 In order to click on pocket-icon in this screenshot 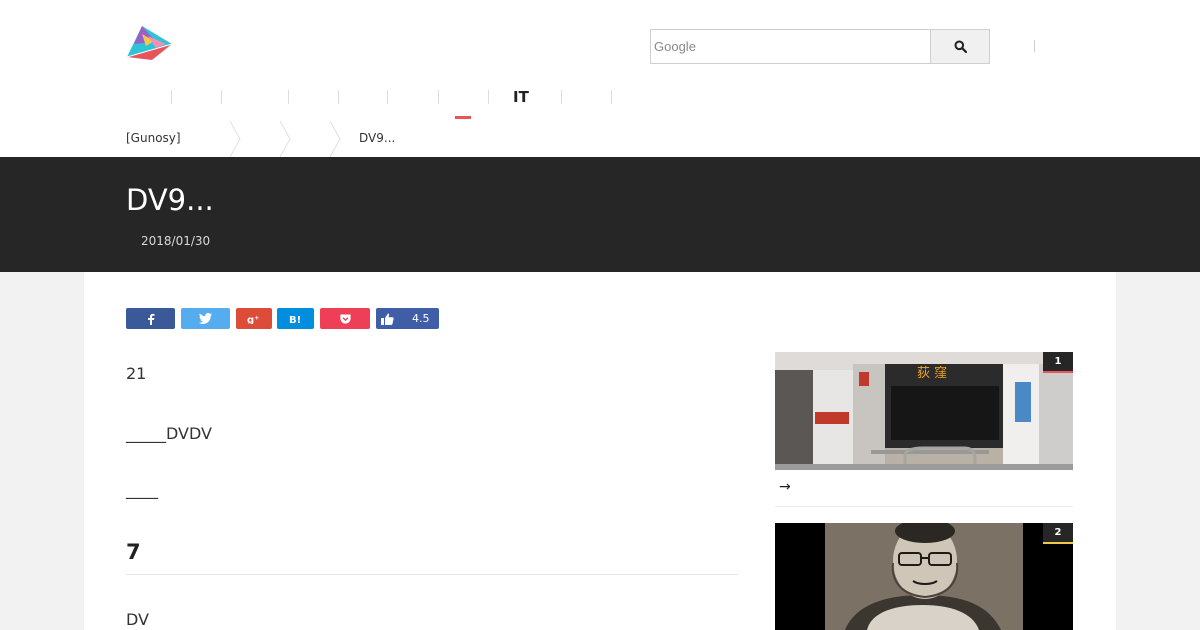, I will do `click(345, 319)`.